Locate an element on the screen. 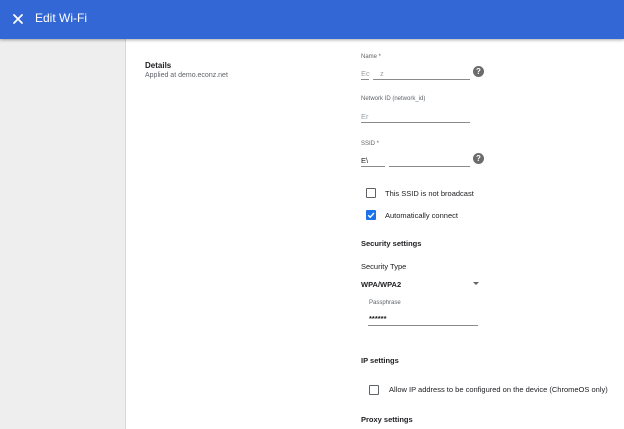 The height and width of the screenshot is (429, 624). auto-connect-checkbox is located at coordinates (371, 215).